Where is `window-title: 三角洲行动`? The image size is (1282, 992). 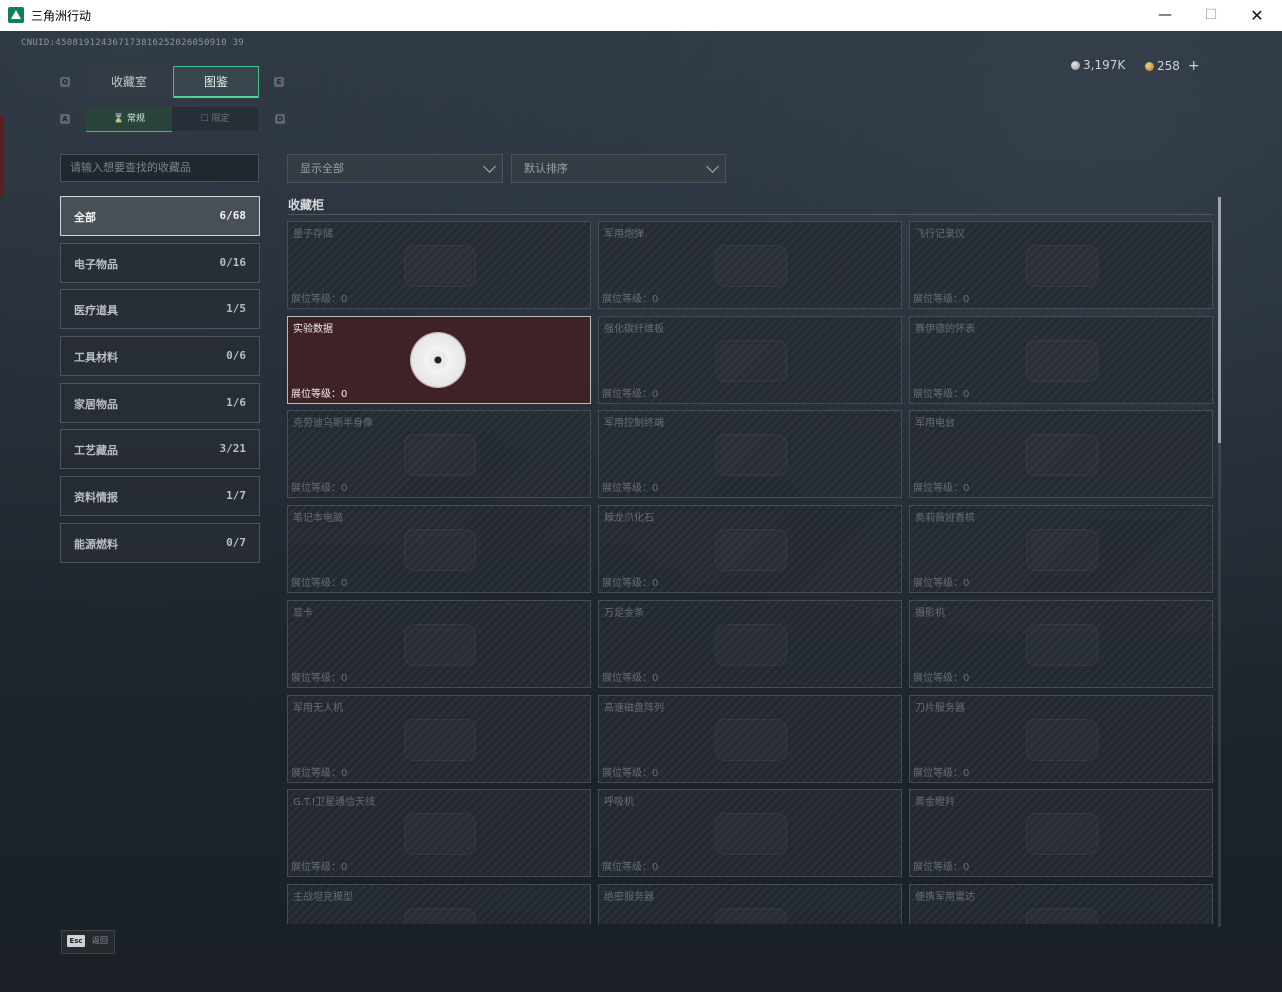
window-title: 三角洲行动 is located at coordinates (61, 16).